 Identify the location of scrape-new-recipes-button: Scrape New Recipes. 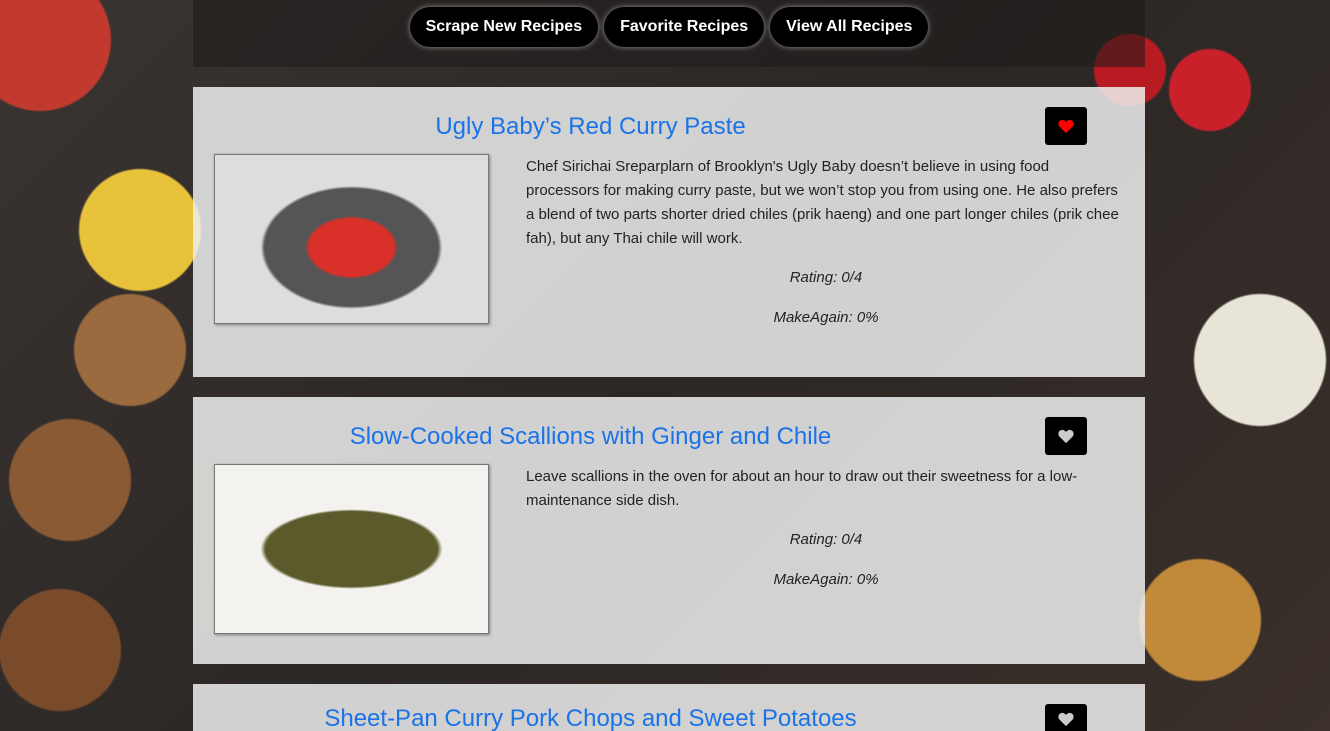
(504, 27).